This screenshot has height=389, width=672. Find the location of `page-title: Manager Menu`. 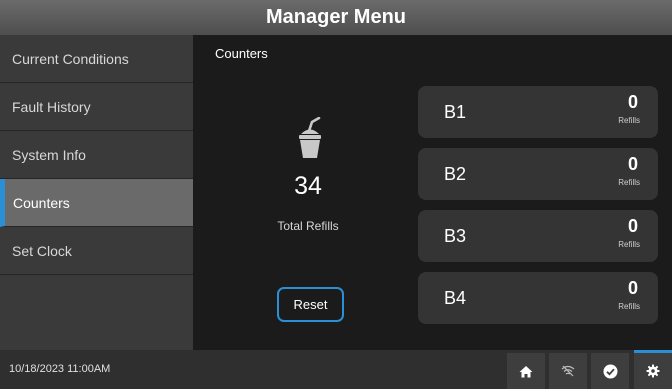

page-title: Manager Menu is located at coordinates (336, 17).